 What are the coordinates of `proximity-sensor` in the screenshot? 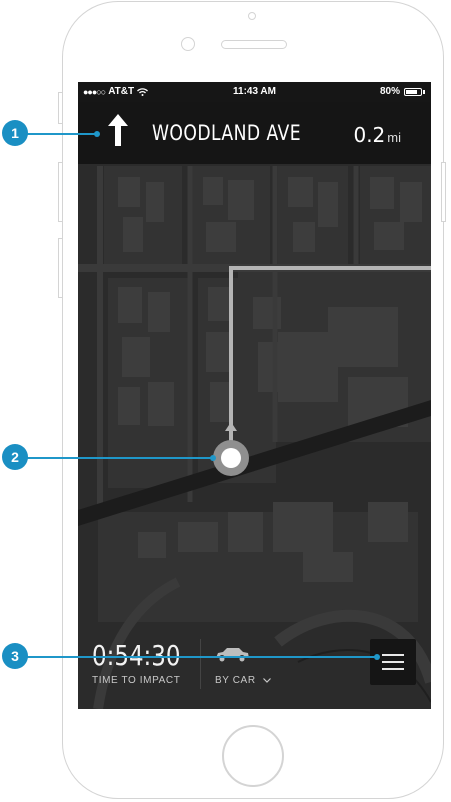 It's located at (252, 16).